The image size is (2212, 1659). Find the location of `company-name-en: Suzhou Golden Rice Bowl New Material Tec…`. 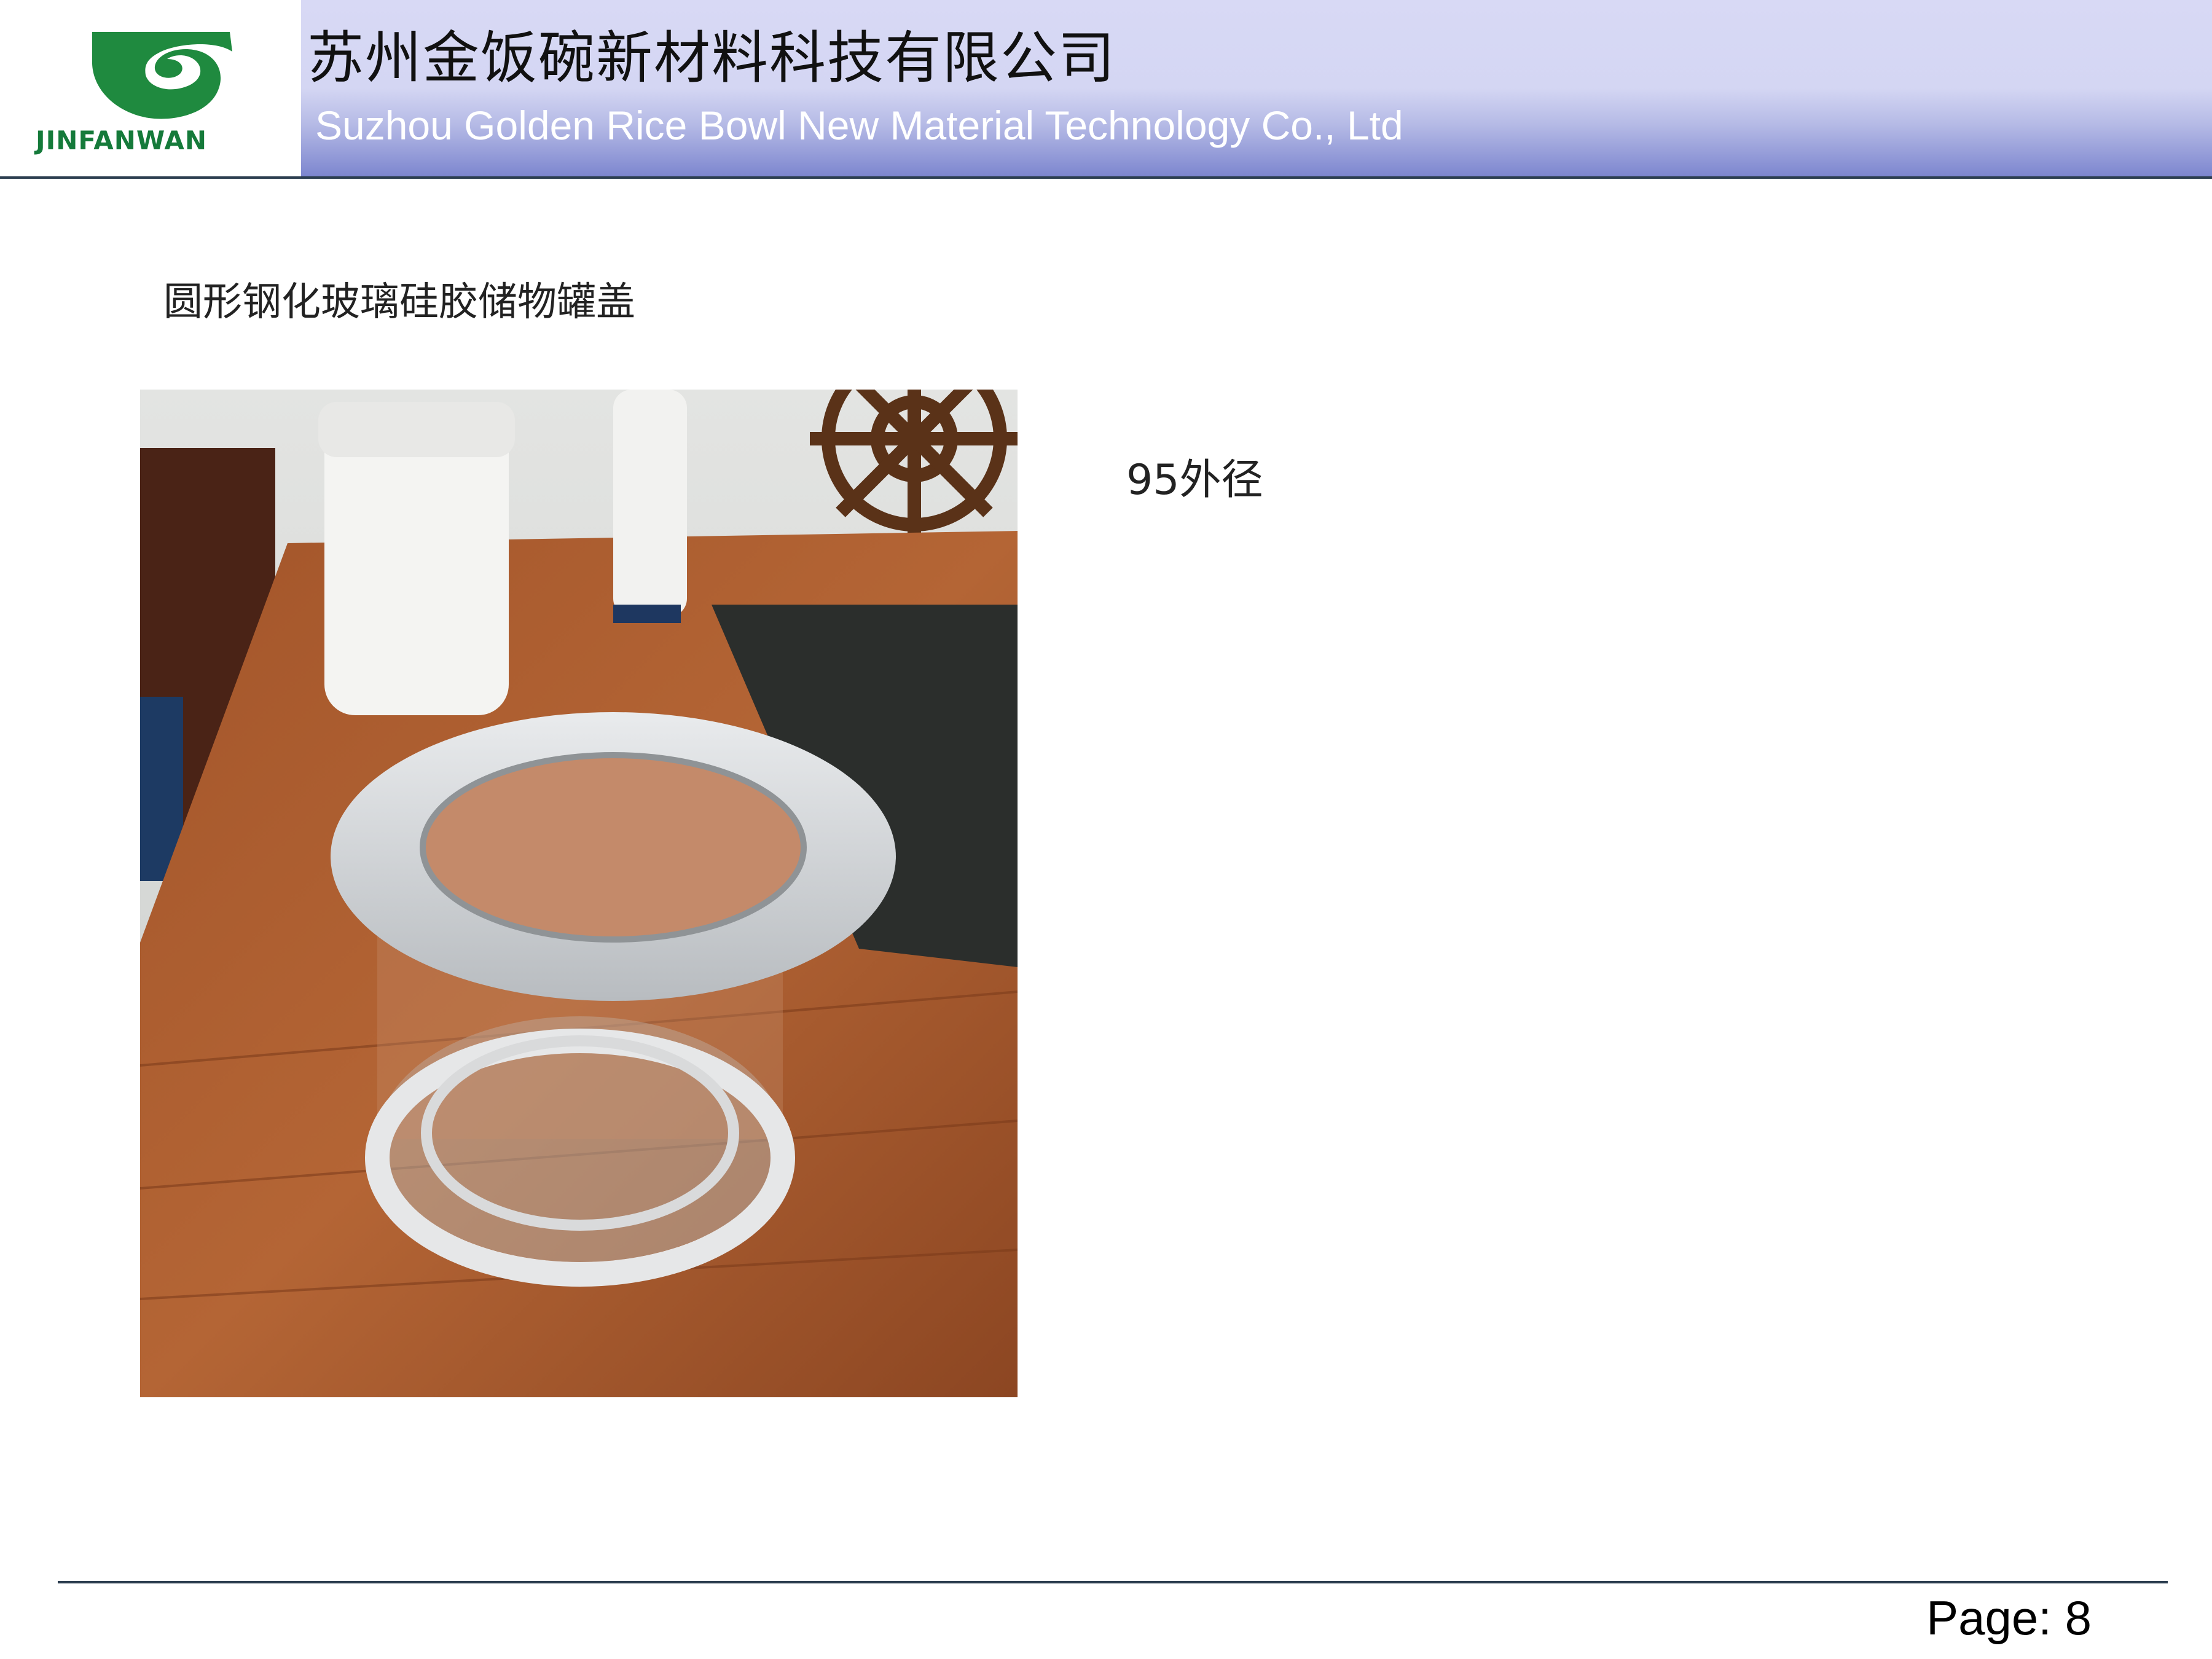

company-name-en: Suzhou Golden Rice Bowl New Material Tec… is located at coordinates (859, 125).